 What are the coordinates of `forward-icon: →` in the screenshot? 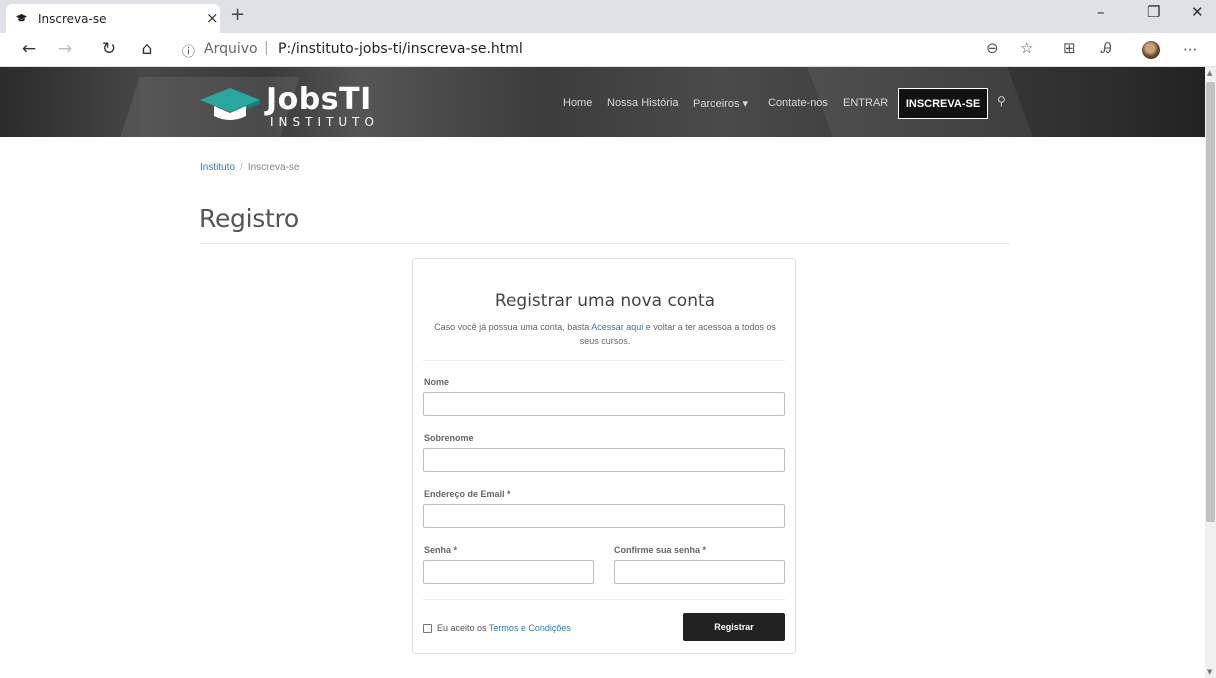 It's located at (65, 49).